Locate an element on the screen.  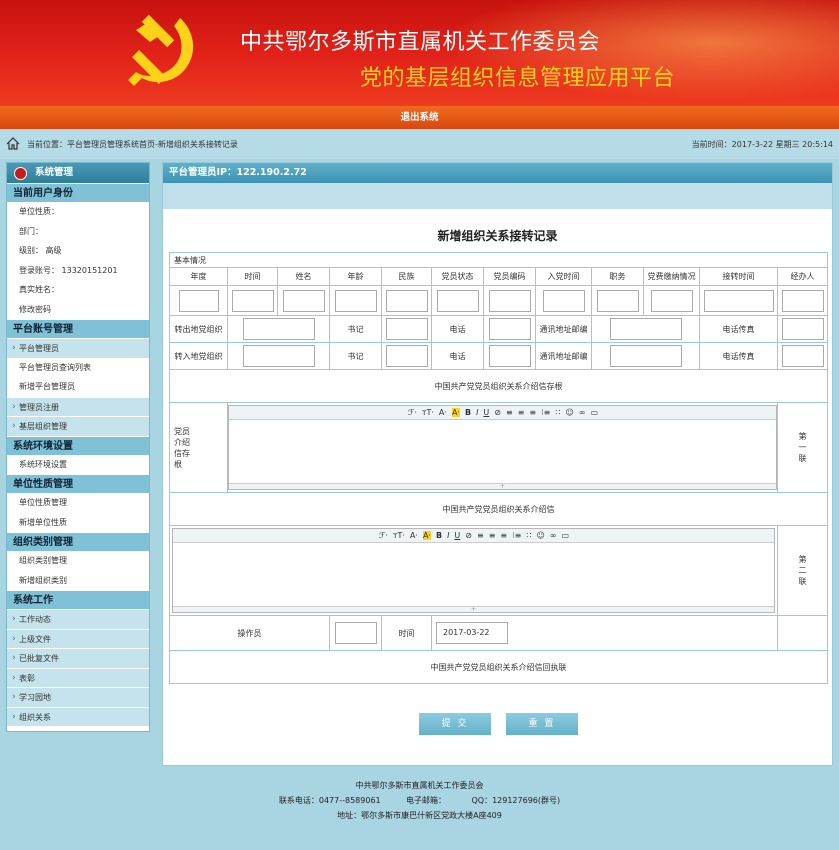
receipt-heading: 中国共产党党员组织关系介绍信回执联 is located at coordinates (498, 667).